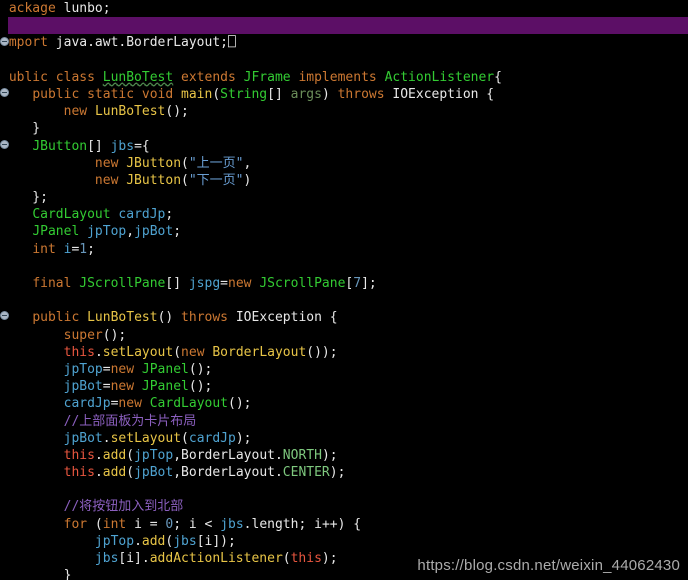 Image resolution: width=688 pixels, height=580 pixels. Describe the element at coordinates (283, 318) in the screenshot. I see `code-token: IOException {` at that location.